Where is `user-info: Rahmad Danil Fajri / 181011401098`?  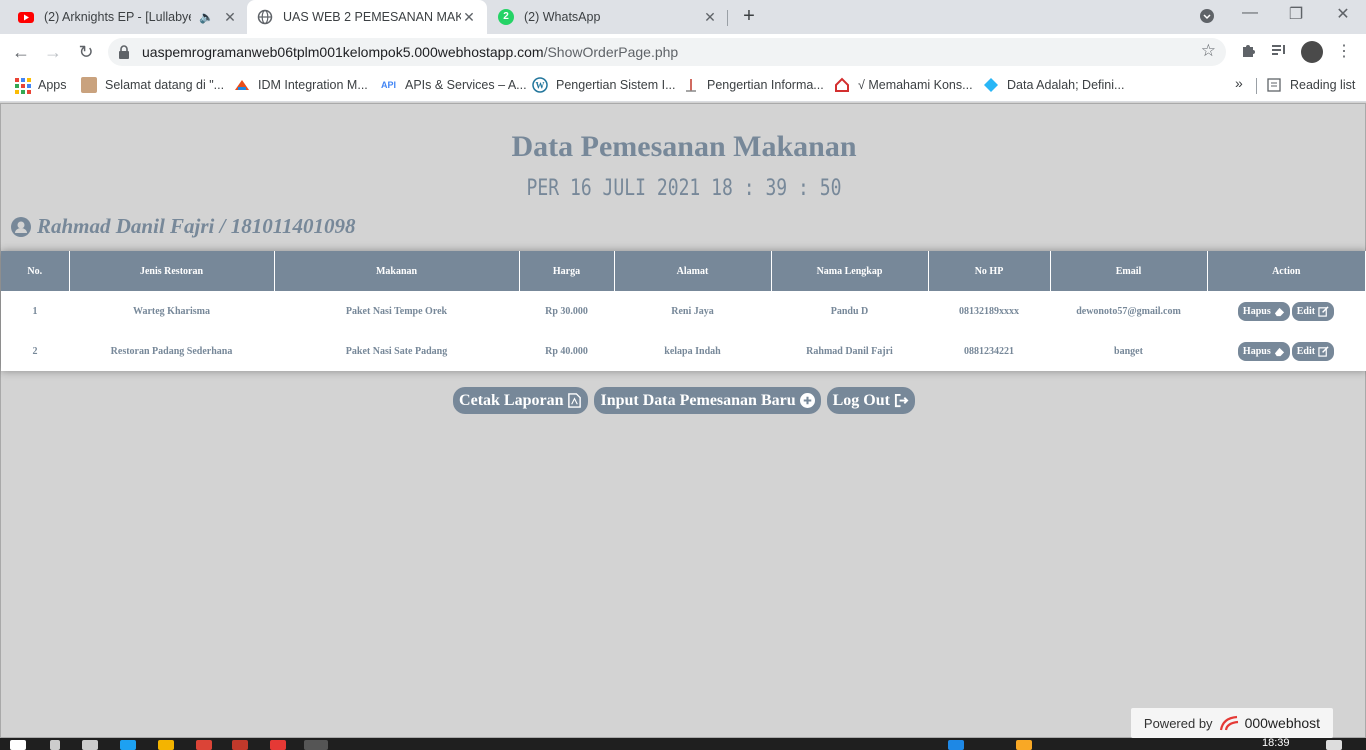 user-info: Rahmad Danil Fajri / 181011401098 is located at coordinates (183, 226).